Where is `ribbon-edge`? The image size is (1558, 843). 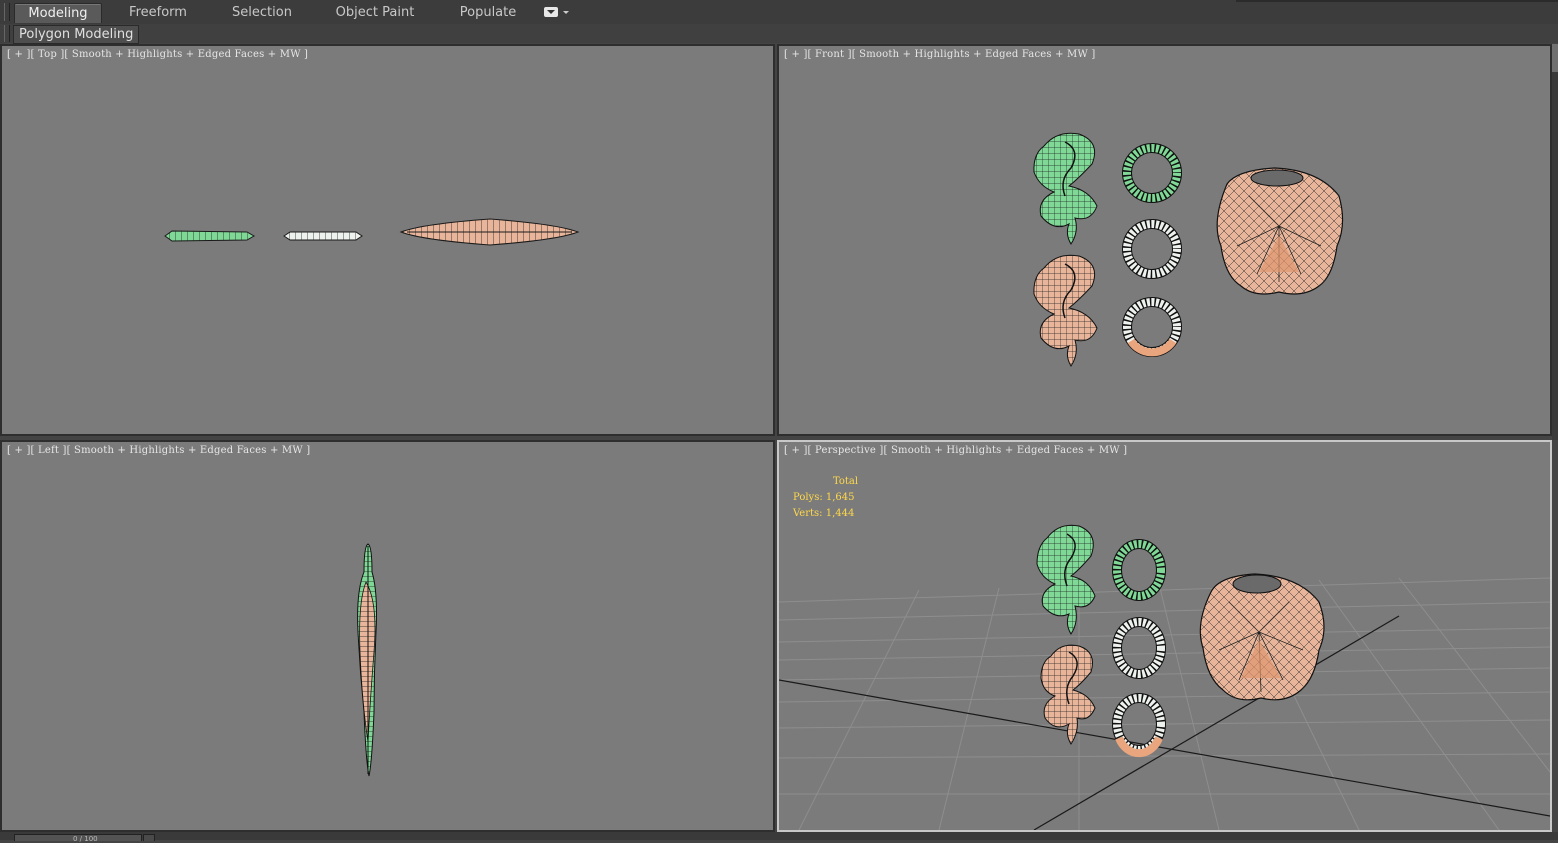 ribbon-edge is located at coordinates (1397, 1).